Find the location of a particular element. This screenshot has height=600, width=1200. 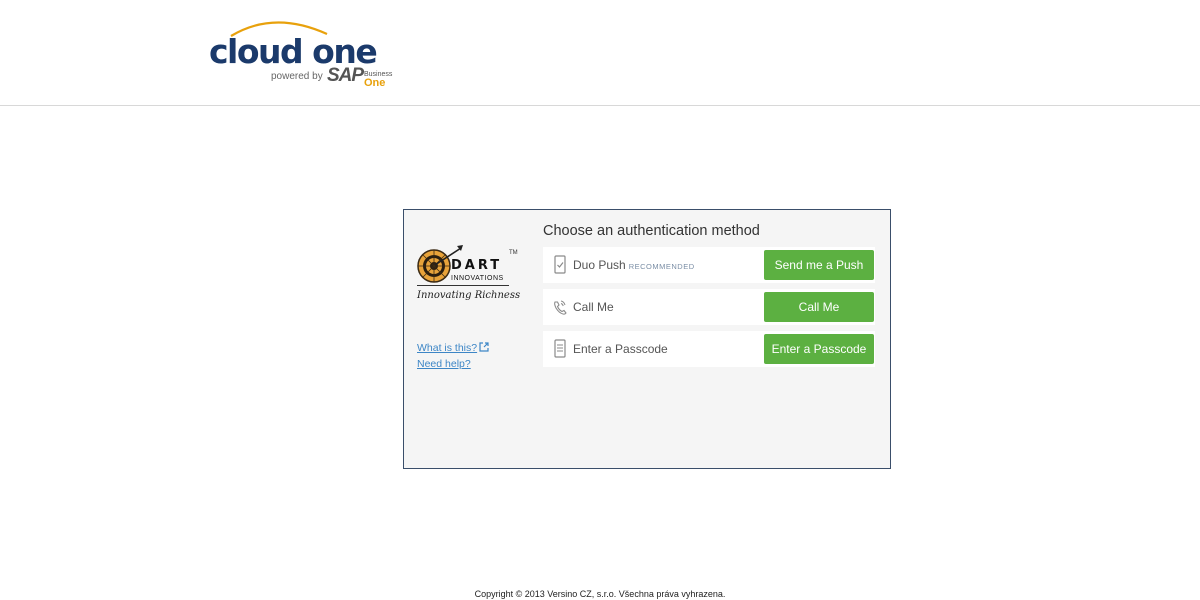

dart-innovations-logo: DART TM INNOVATIONS Innovating Richness is located at coordinates (472, 275).